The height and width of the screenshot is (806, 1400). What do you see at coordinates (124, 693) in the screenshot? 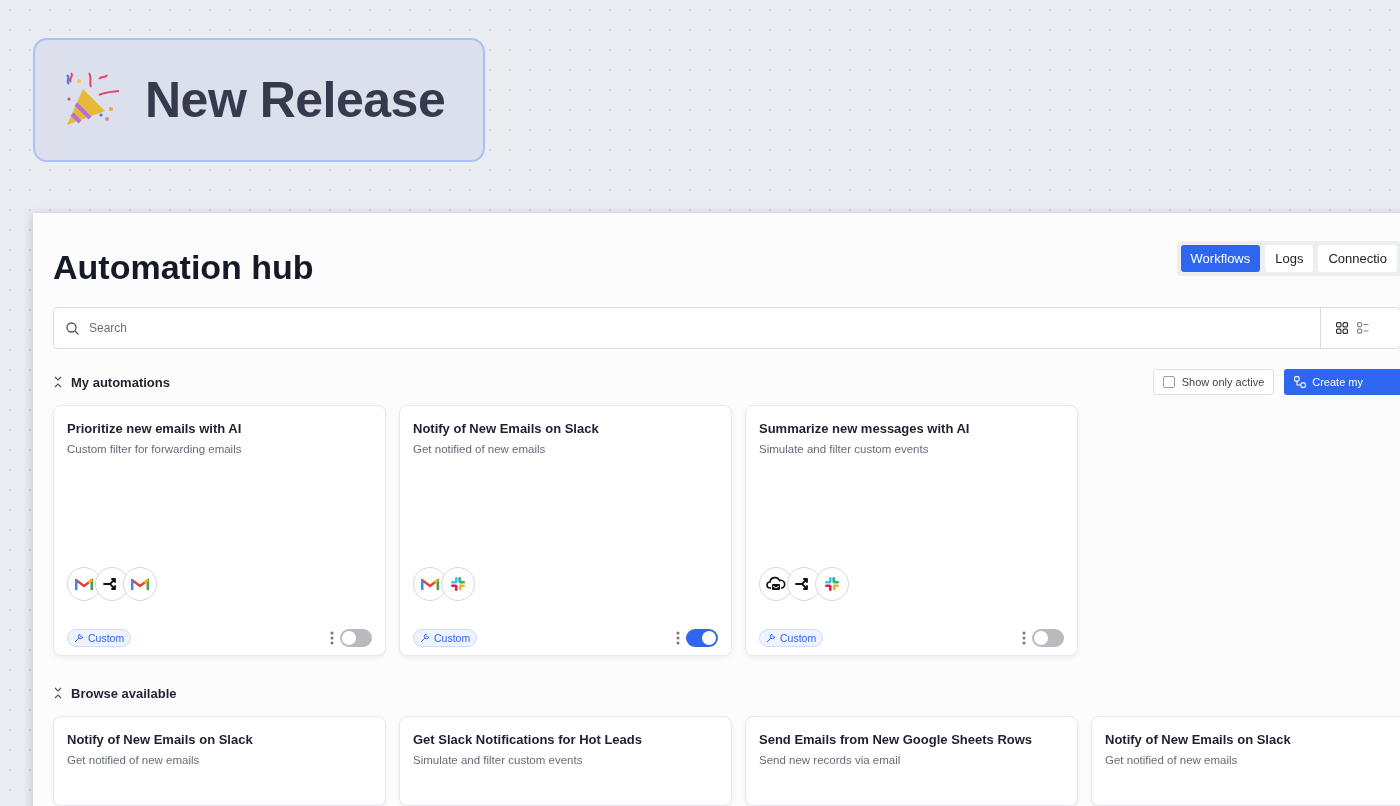
I see `section-title: Browse available` at bounding box center [124, 693].